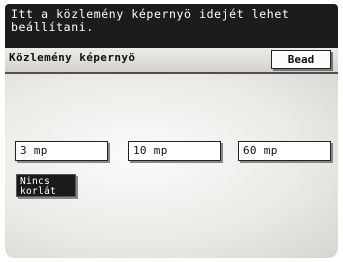 The width and height of the screenshot is (343, 262). I want to click on message-line-2: beállítani., so click(52, 27).